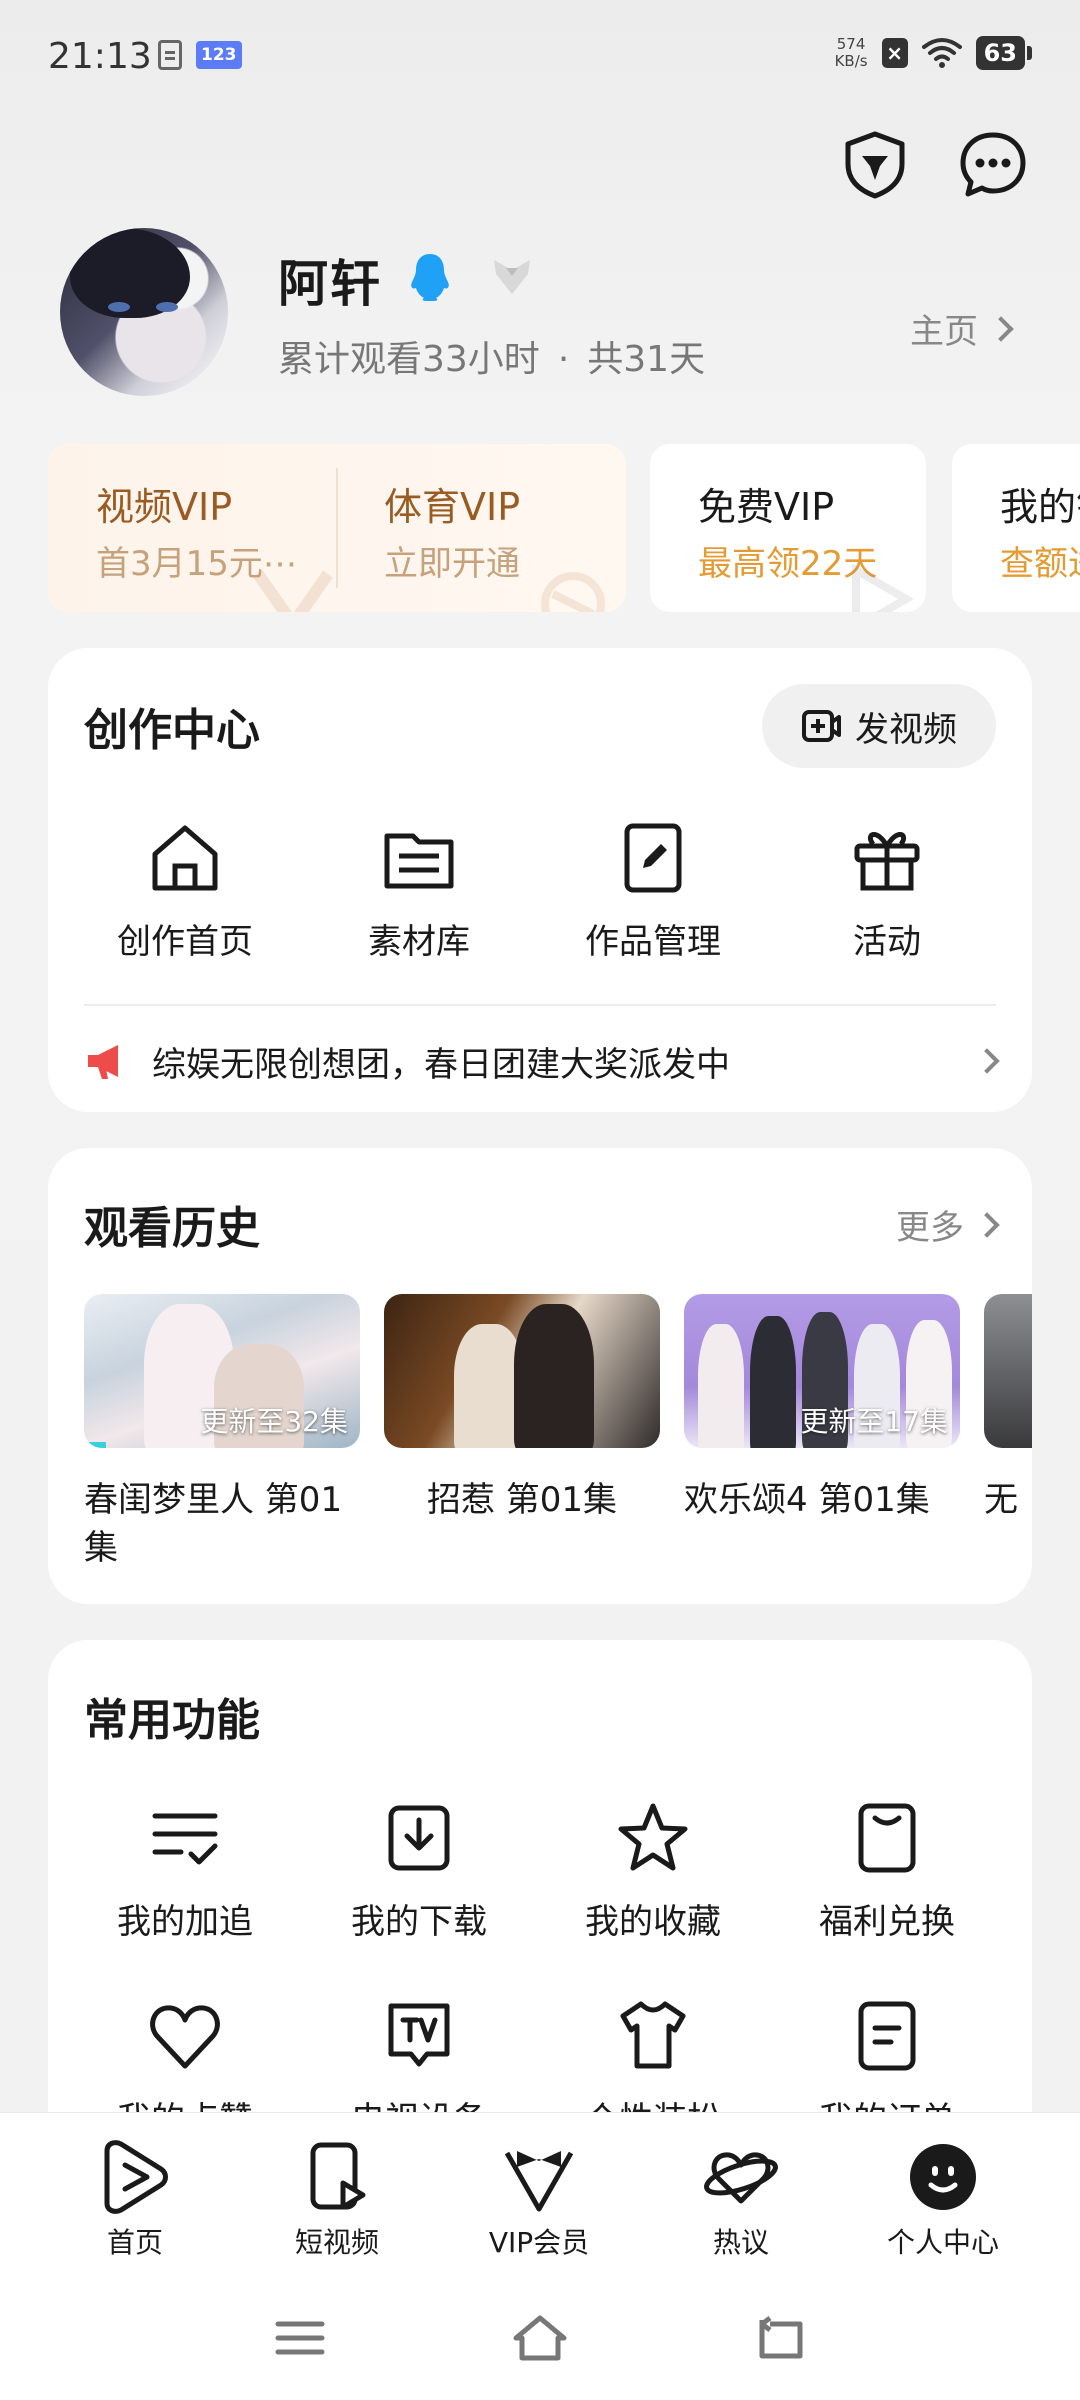  I want to click on history-thumbnail, so click(522, 1371).